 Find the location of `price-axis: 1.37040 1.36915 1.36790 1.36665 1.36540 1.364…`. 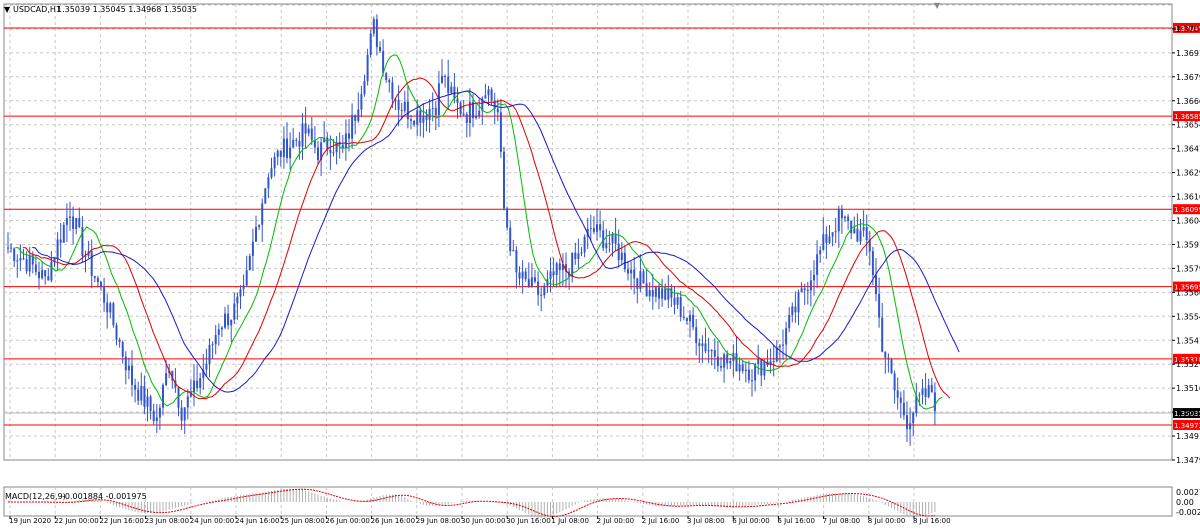

price-axis: 1.37040 1.36915 1.36790 1.36665 1.36540 1.364… is located at coordinates (1186, 245).